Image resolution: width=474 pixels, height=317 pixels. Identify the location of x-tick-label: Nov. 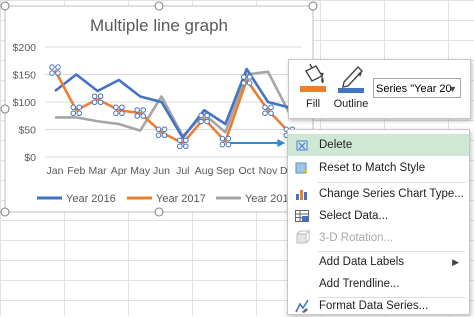
(268, 171).